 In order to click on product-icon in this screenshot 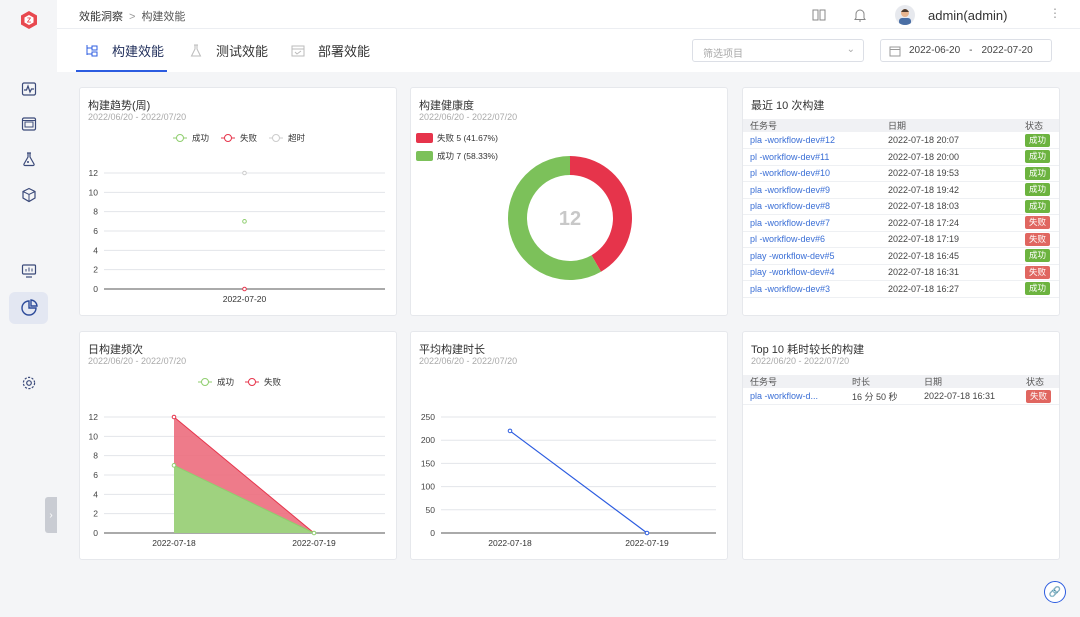, I will do `click(29, 124)`.